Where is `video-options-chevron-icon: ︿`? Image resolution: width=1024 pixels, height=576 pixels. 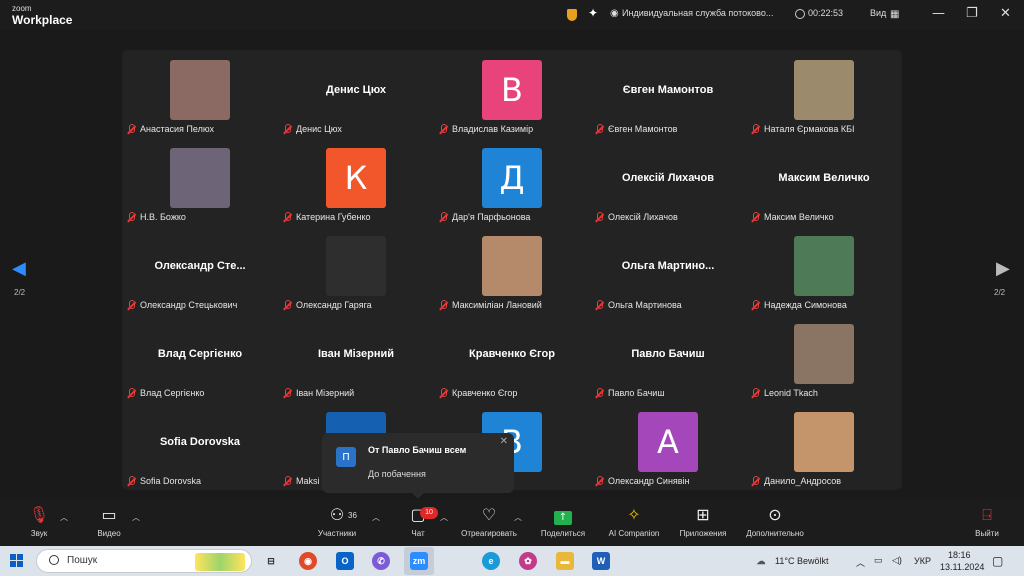
video-options-chevron-icon: ︿ is located at coordinates (136, 517).